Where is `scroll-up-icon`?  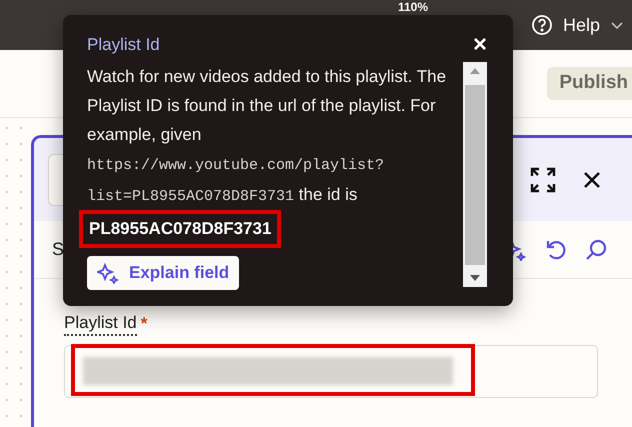 scroll-up-icon is located at coordinates (475, 71).